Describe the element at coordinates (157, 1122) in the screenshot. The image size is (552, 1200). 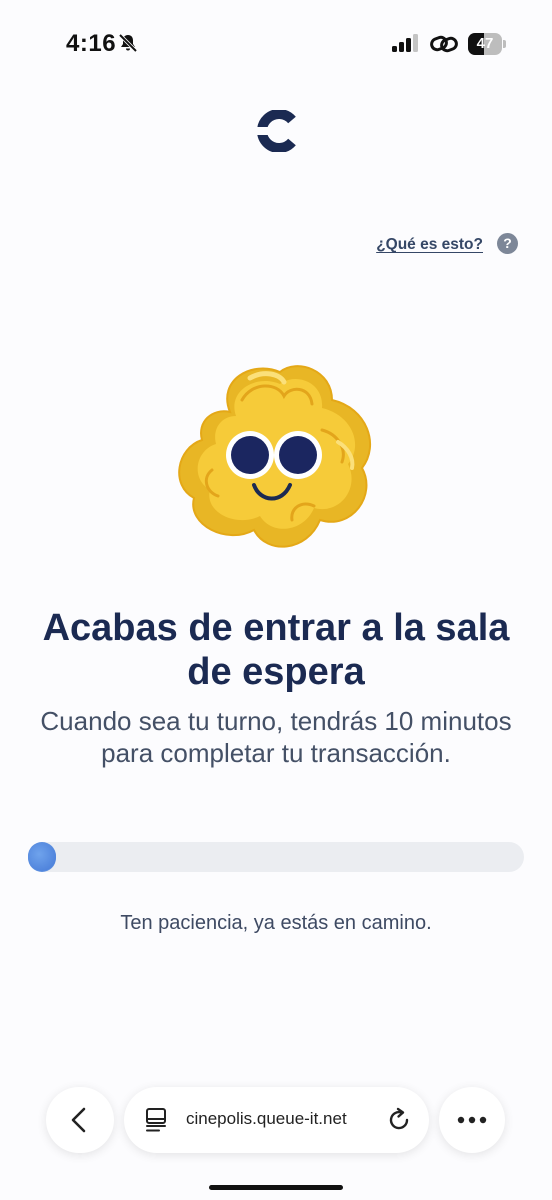
I see `tabs-icon` at that location.